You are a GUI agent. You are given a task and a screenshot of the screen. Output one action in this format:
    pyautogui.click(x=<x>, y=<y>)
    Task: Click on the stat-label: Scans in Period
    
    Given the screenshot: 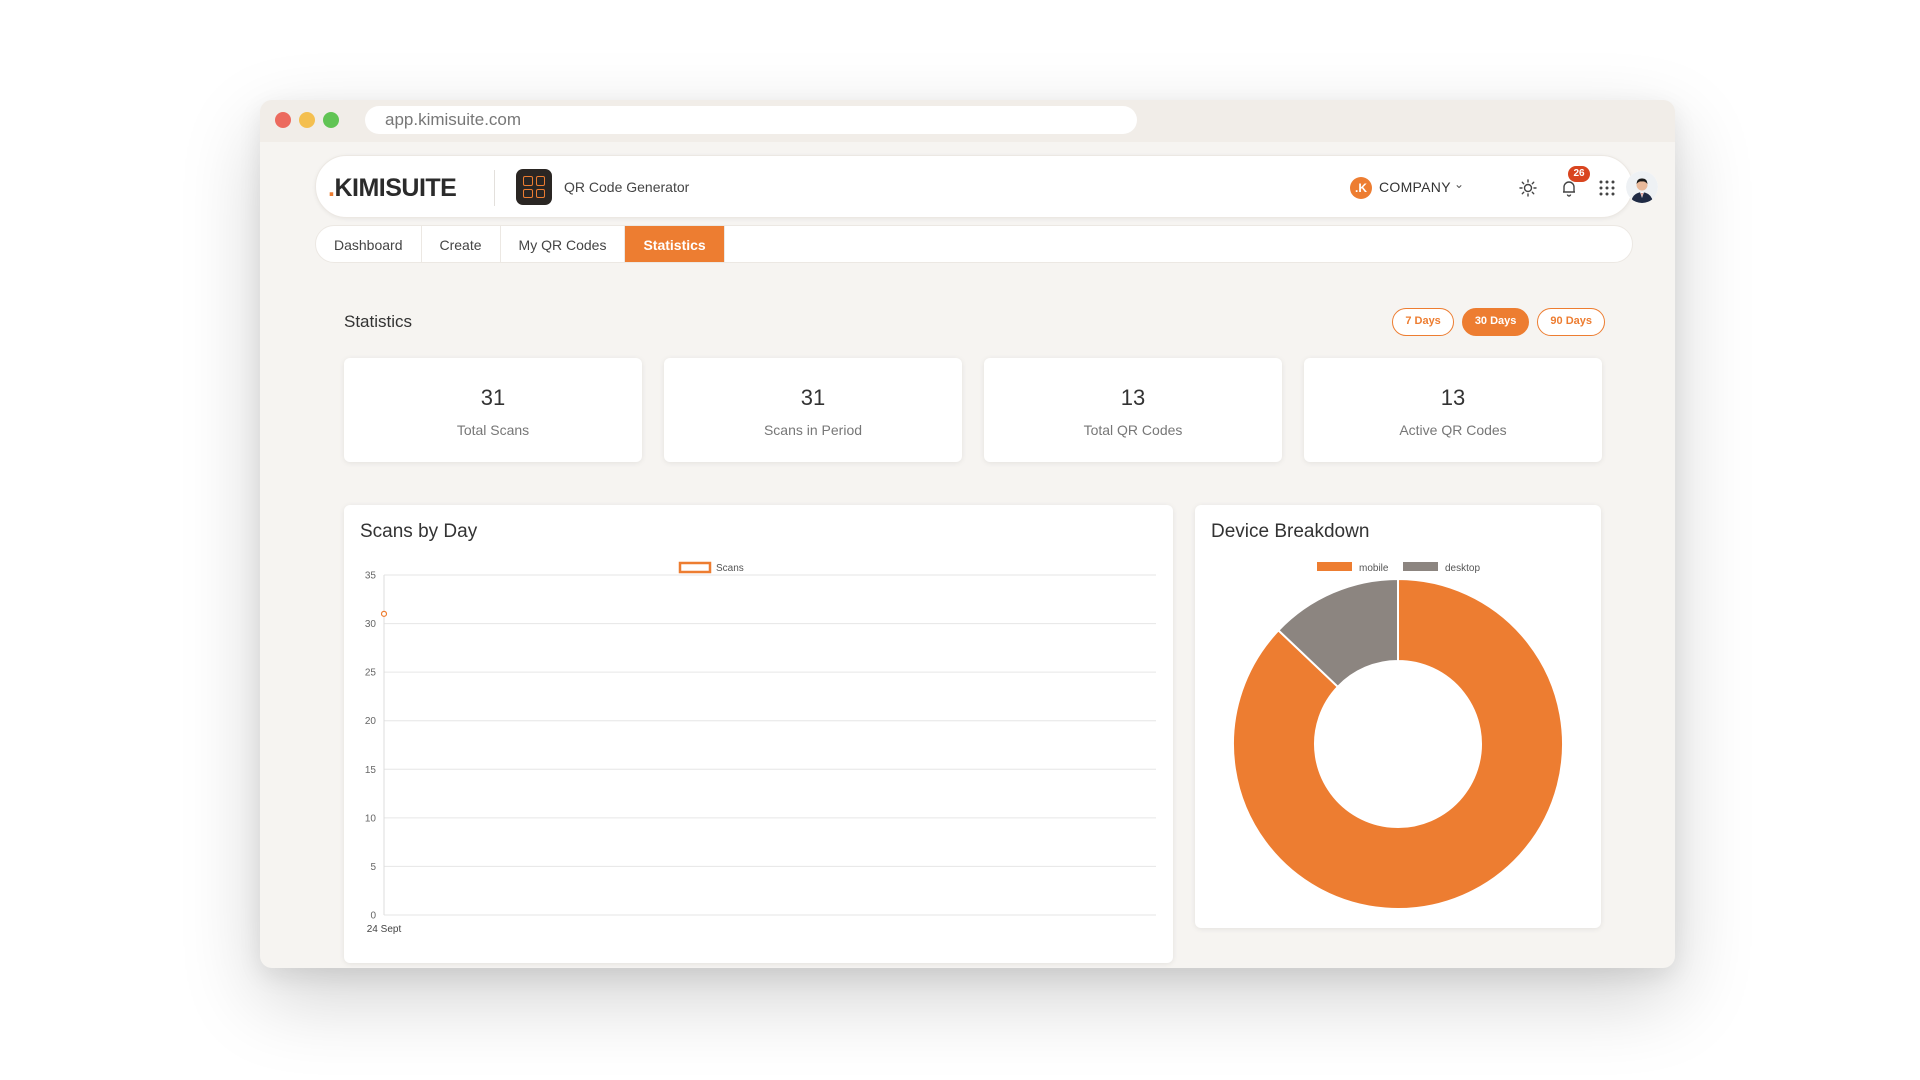 What is the action you would take?
    pyautogui.click(x=813, y=430)
    